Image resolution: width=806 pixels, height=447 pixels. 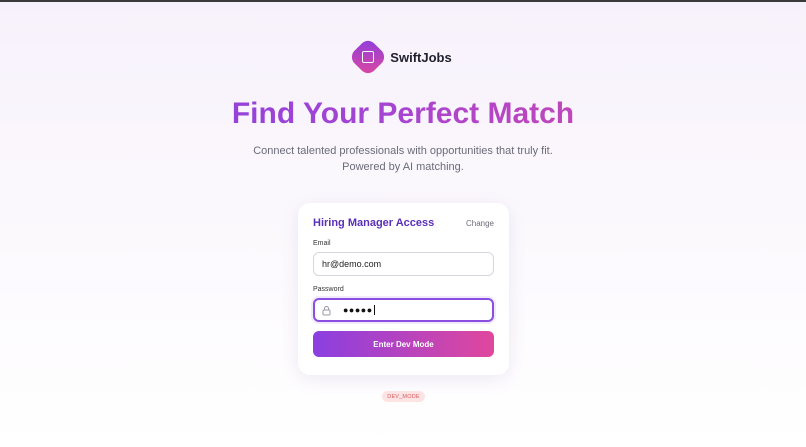 I want to click on dev-mode-badge: DEV_MODE, so click(x=403, y=396).